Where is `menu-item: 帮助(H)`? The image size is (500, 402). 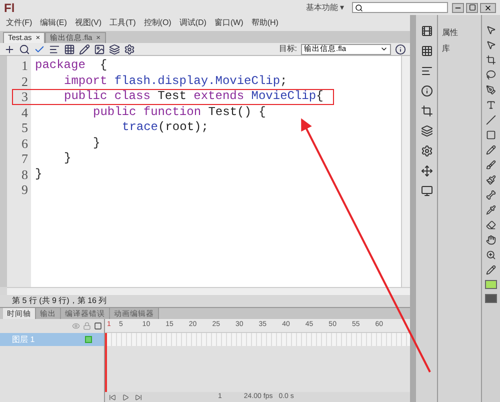 menu-item: 帮助(H) is located at coordinates (264, 23).